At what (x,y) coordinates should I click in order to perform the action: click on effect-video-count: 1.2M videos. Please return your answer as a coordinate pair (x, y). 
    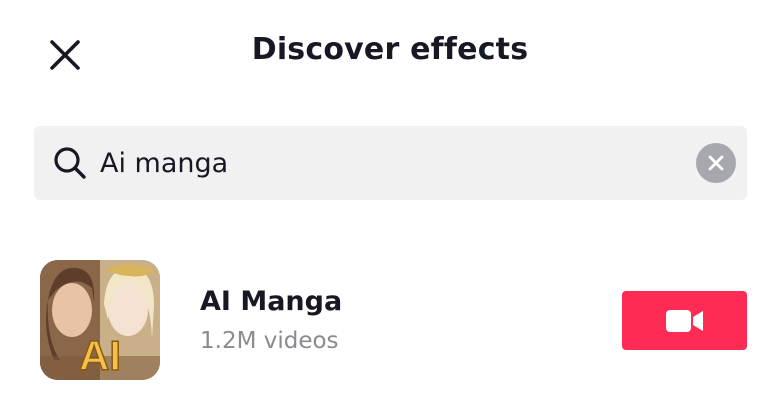
    Looking at the image, I should click on (269, 341).